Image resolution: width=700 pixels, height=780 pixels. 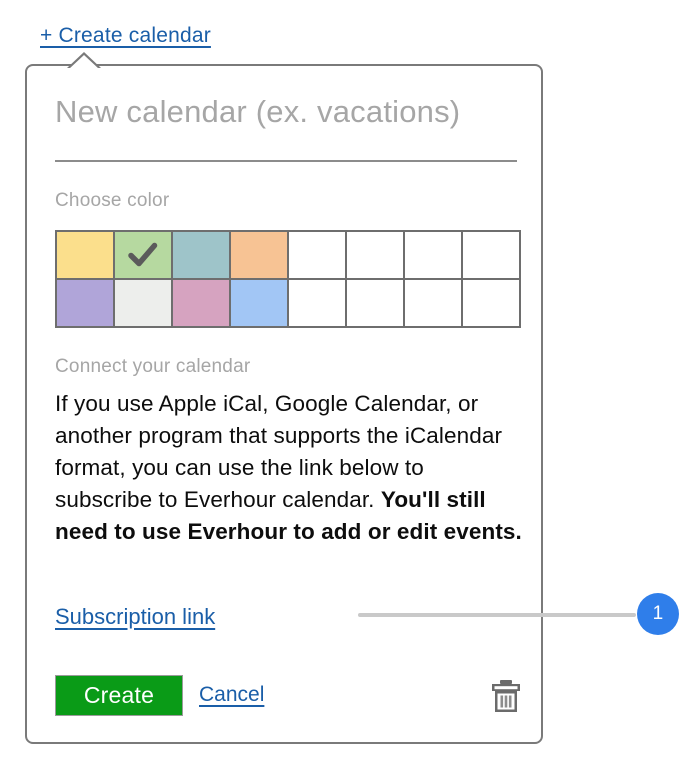 I want to click on trash-icon, so click(x=506, y=696).